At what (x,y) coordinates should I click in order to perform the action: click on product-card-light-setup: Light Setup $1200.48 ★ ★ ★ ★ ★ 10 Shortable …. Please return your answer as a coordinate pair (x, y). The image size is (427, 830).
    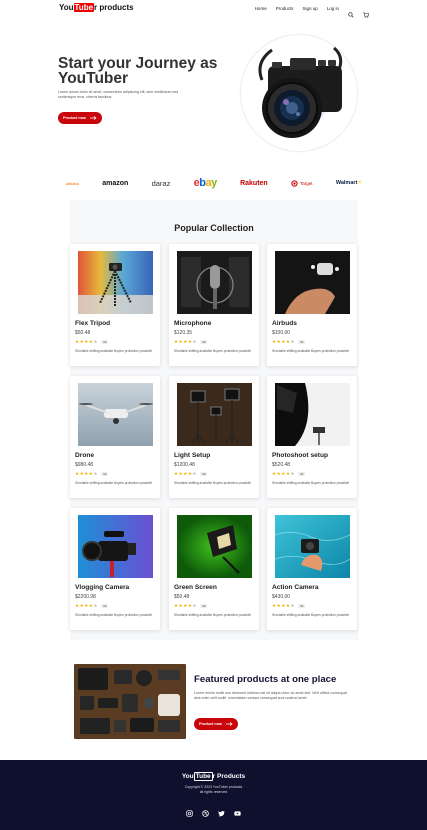
    Looking at the image, I should click on (214, 437).